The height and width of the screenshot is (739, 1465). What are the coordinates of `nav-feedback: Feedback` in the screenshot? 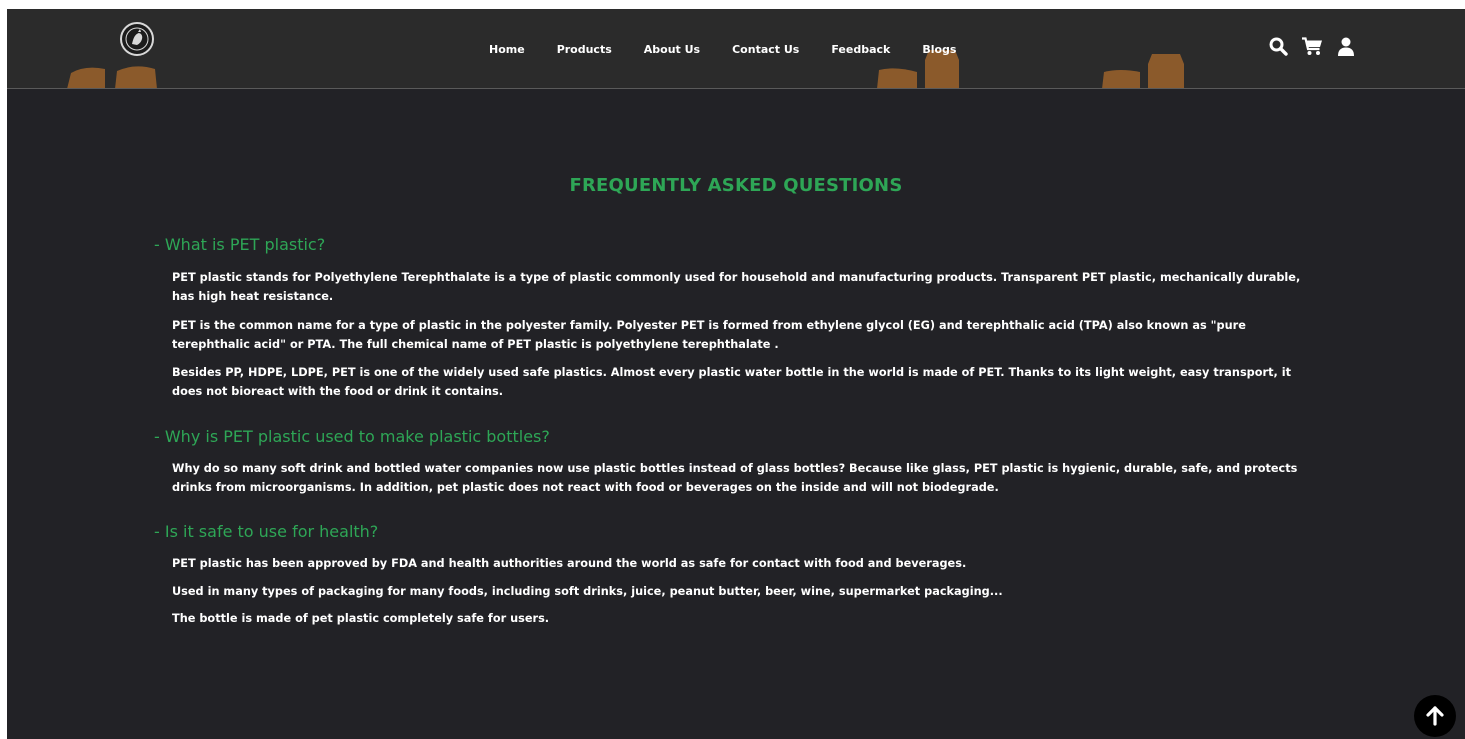 It's located at (860, 49).